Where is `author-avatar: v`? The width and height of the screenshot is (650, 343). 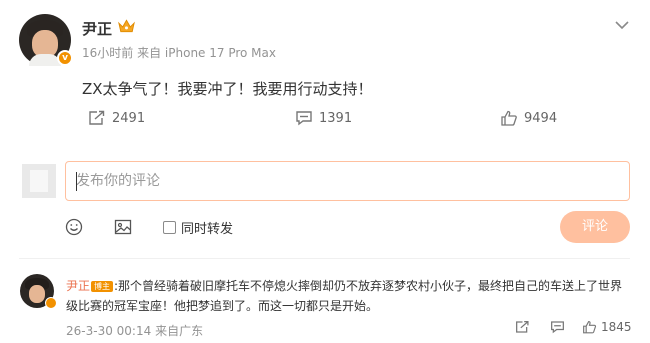
author-avatar: v is located at coordinates (46, 40).